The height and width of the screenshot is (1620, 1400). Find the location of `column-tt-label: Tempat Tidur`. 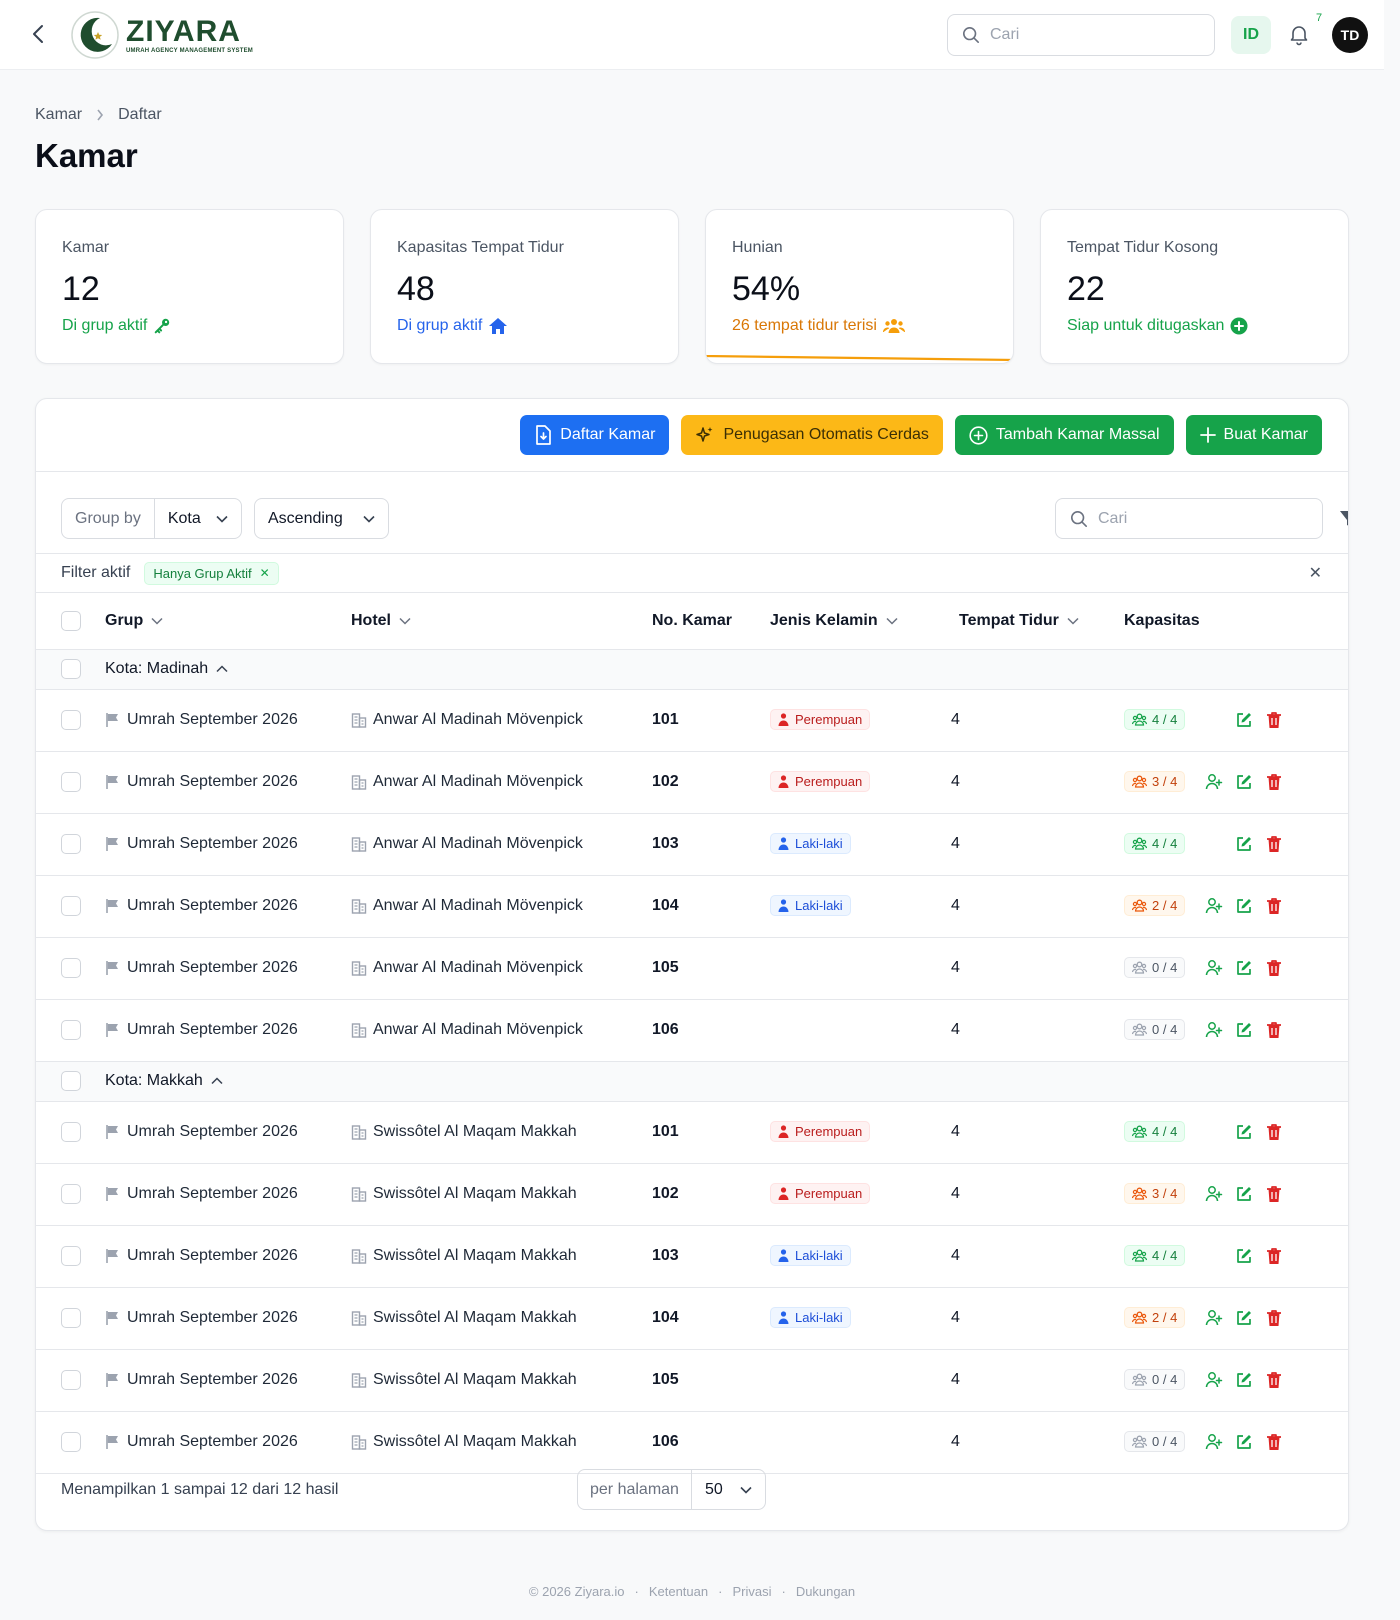

column-tt-label: Tempat Tidur is located at coordinates (1009, 620).